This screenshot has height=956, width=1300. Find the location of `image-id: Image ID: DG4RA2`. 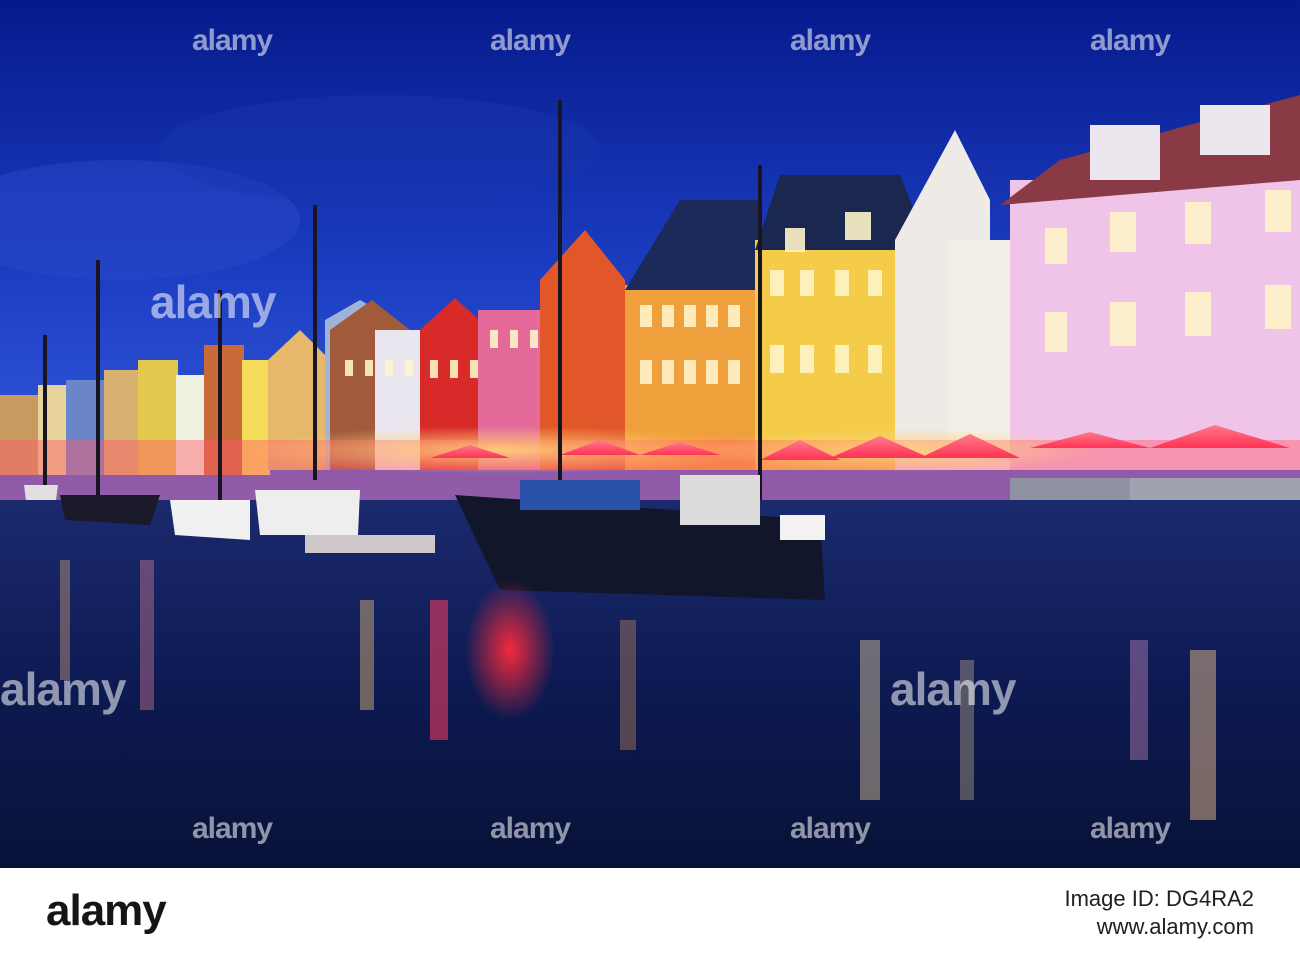

image-id: Image ID: DG4RA2 is located at coordinates (1159, 898).